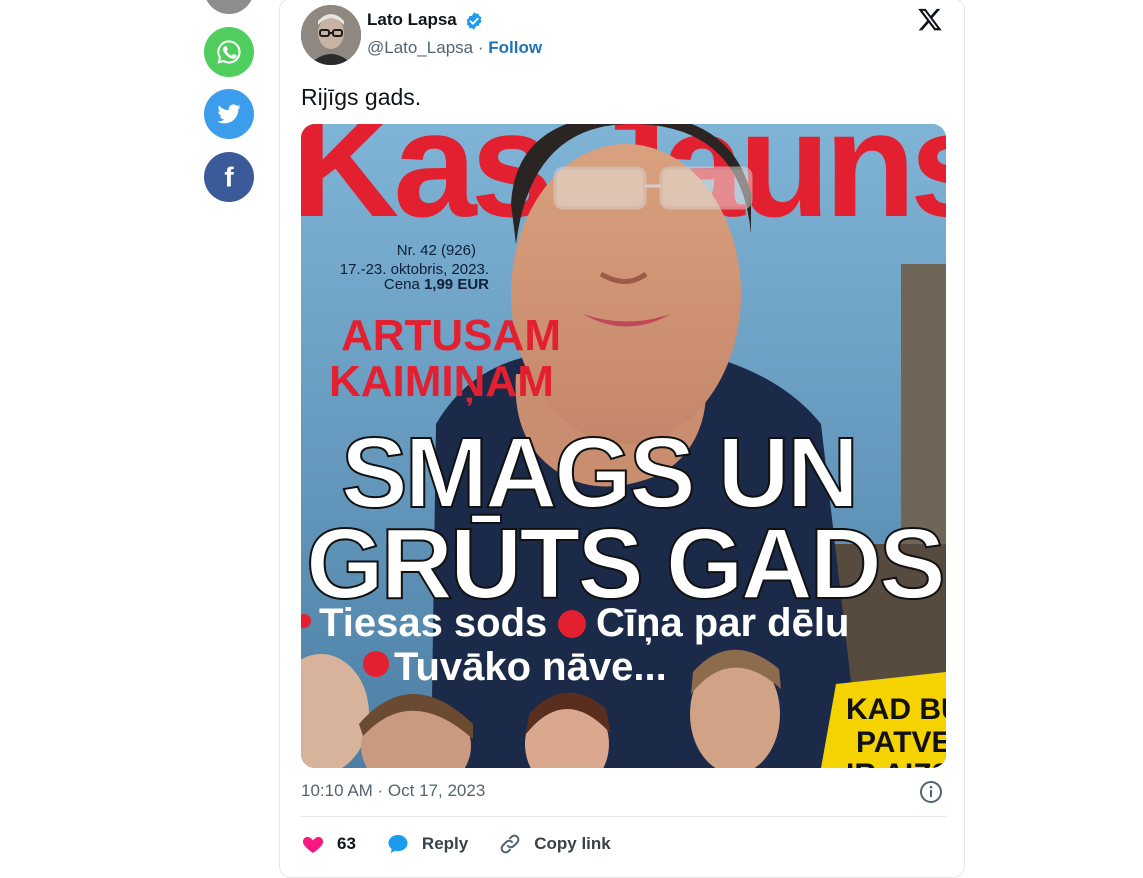  Describe the element at coordinates (420, 47) in the screenshot. I see `author-handle: @Lato_Lapsa` at that location.